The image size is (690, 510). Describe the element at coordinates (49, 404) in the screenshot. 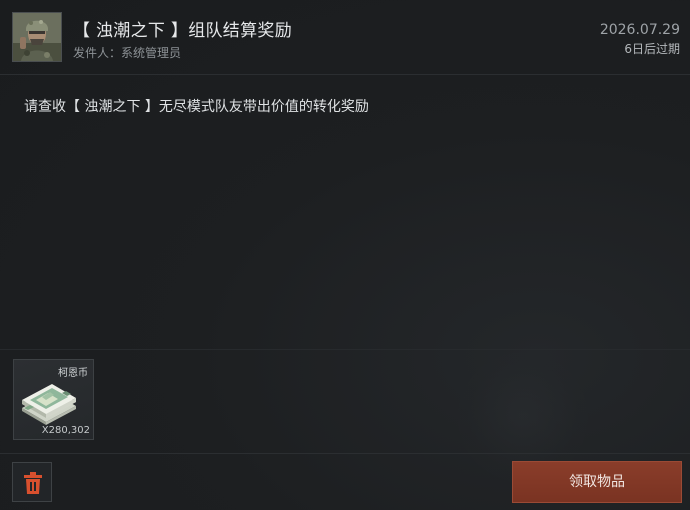

I see `banknote-stack-icon` at that location.